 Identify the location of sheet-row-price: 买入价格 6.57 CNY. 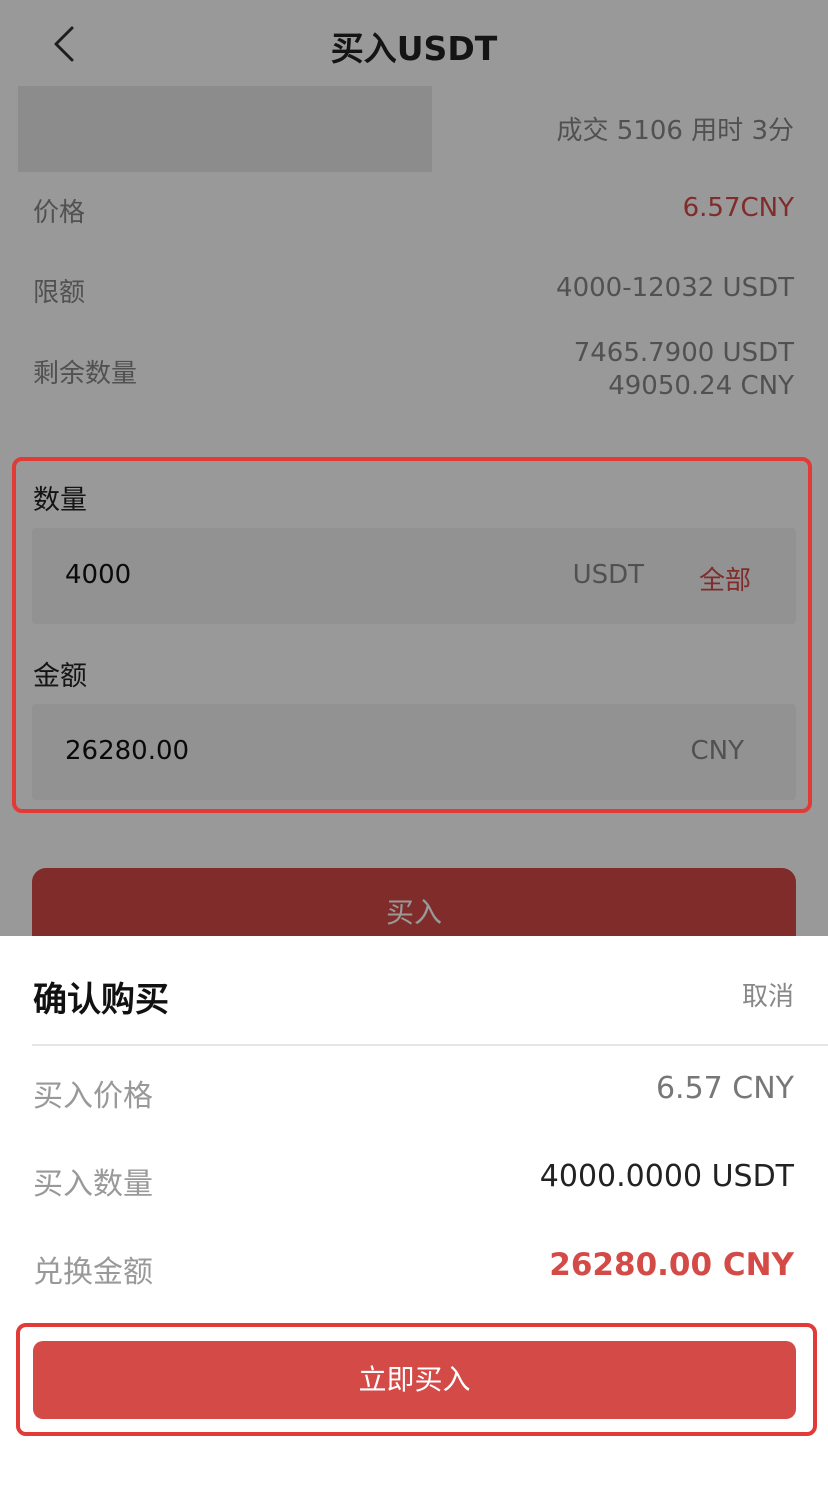
(413, 1093).